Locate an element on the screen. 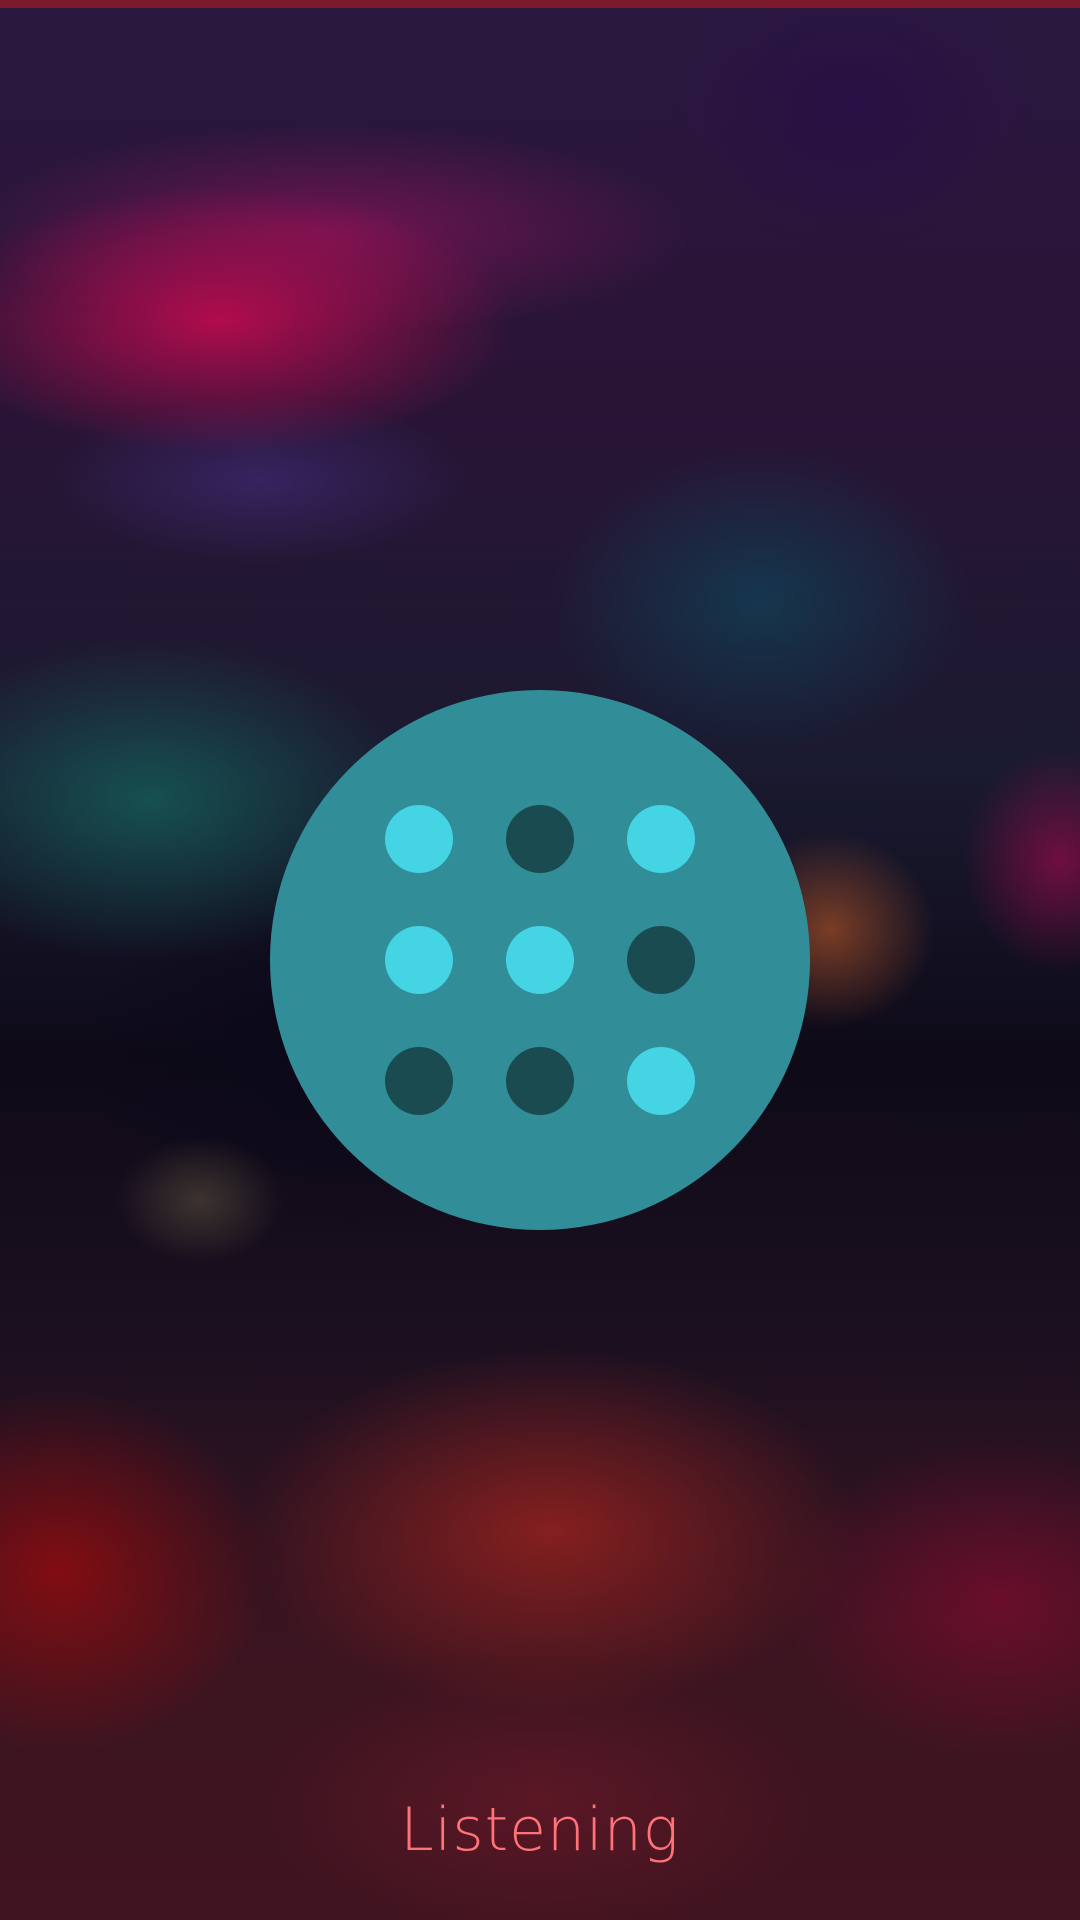 The width and height of the screenshot is (1080, 1920). voice-assistant-button is located at coordinates (540, 960).